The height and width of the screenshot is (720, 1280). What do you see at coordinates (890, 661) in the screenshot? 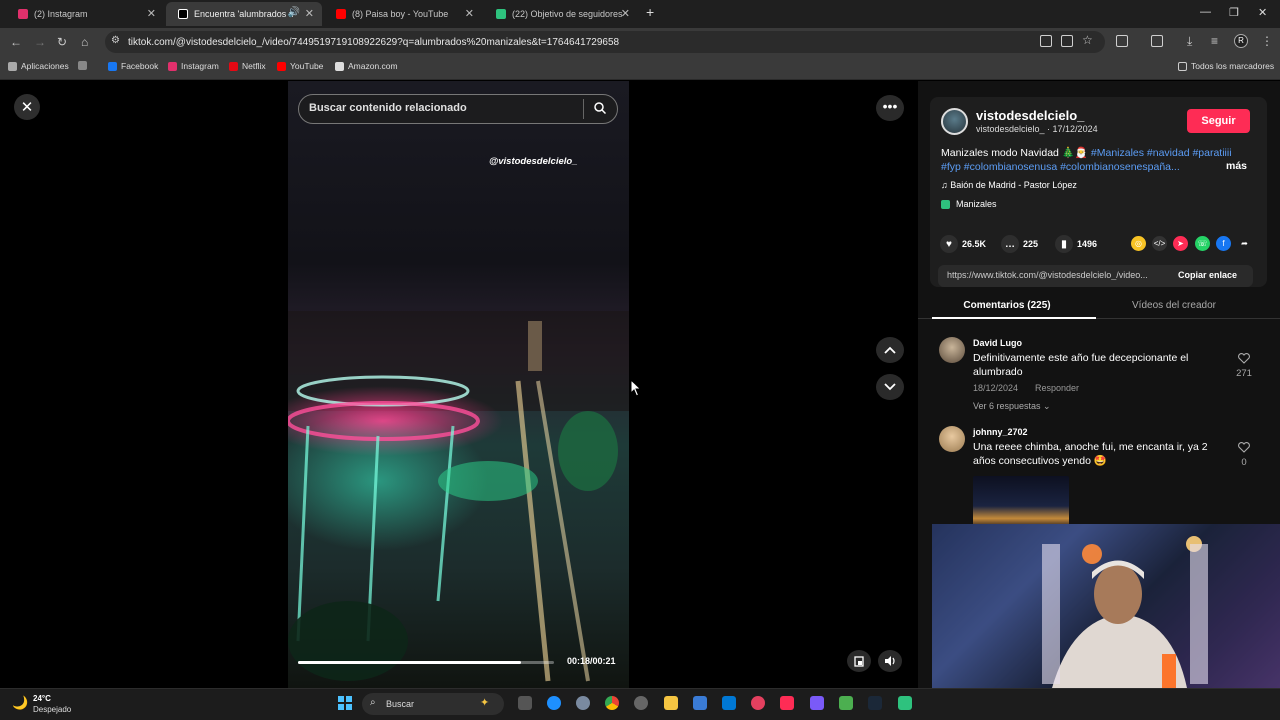
I see `volume-button` at bounding box center [890, 661].